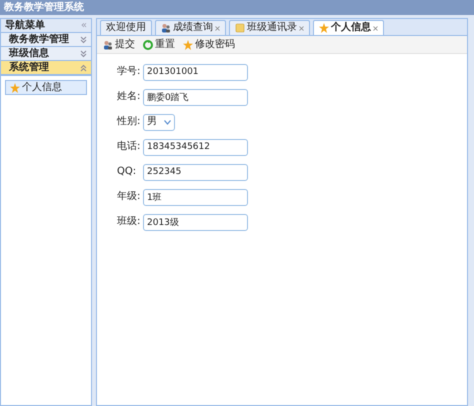 The height and width of the screenshot is (406, 474). Describe the element at coordinates (119, 44) in the screenshot. I see `toolbar-button: 提交` at that location.